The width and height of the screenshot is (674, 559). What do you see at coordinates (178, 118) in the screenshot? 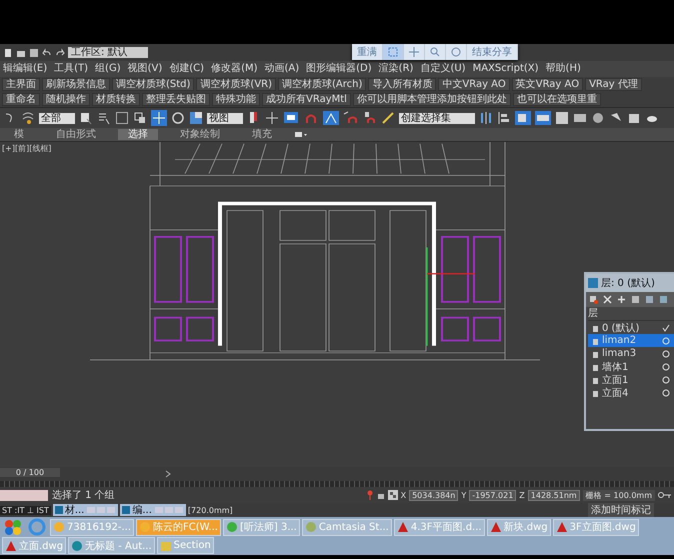
I see `rotate-icon` at bounding box center [178, 118].